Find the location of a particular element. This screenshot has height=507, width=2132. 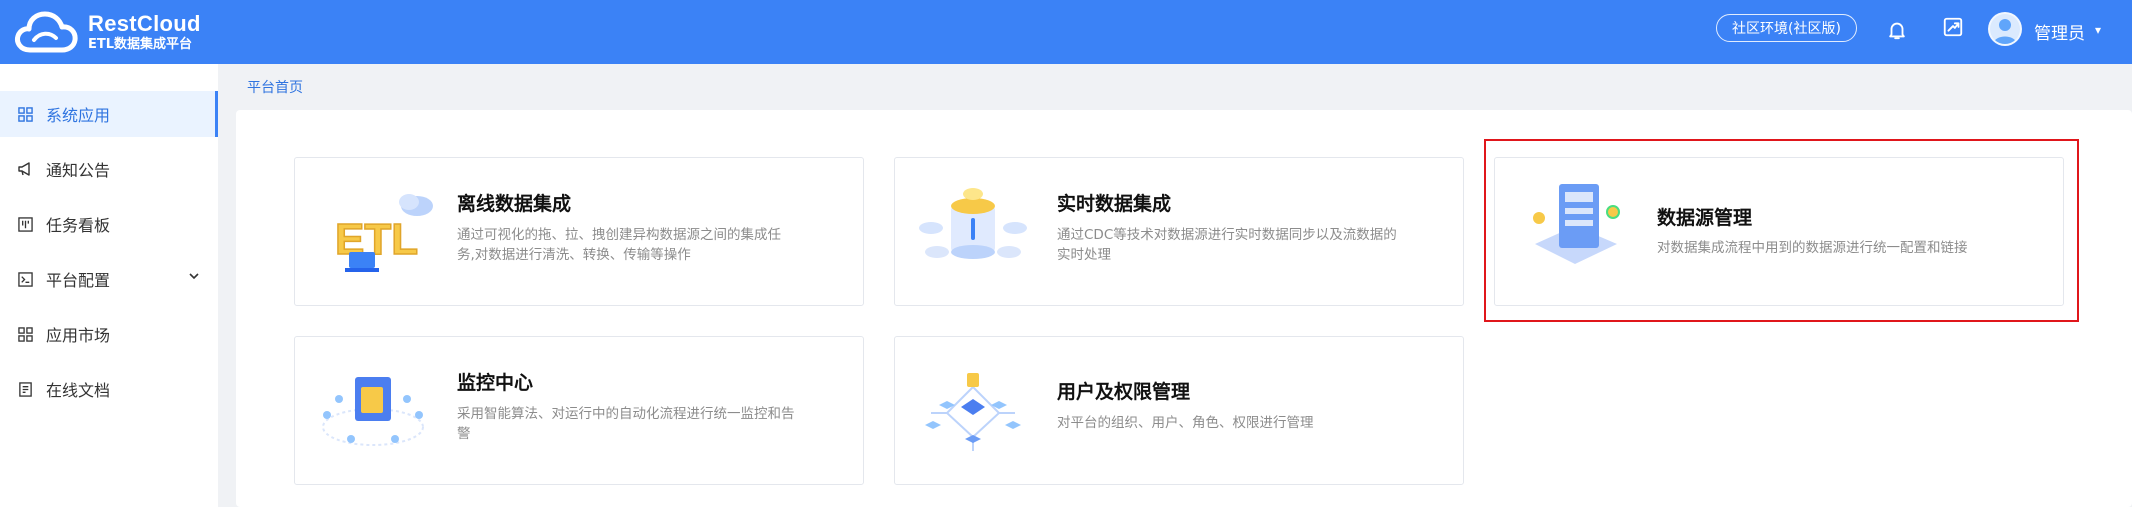

sidebar-item-notices: 通知公告 is located at coordinates (109, 169).